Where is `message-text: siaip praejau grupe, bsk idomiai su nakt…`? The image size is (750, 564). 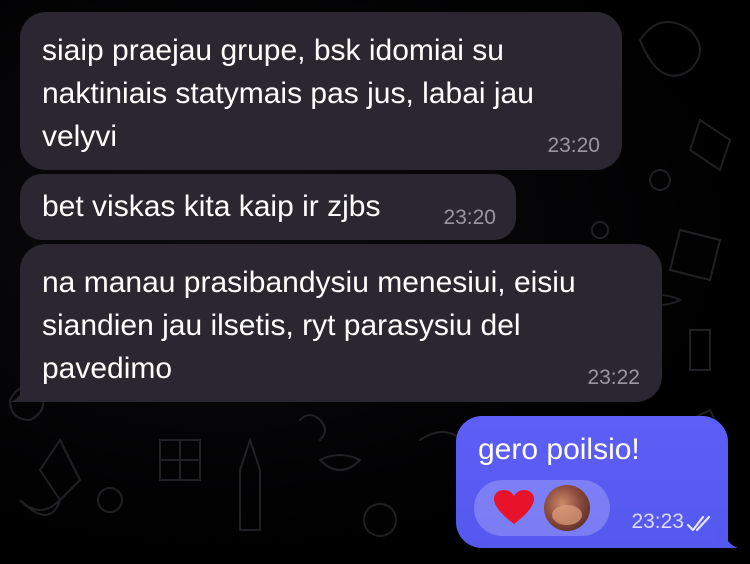 message-text: siaip praejau grupe, bsk idomiai su nakt… is located at coordinates (288, 93).